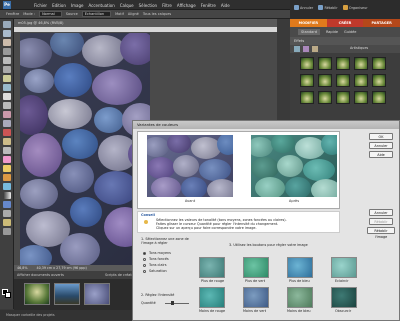 The image size is (400, 321). What do you see at coordinates (6, 150) in the screenshot?
I see `clone-stamp-icon` at bounding box center [6, 150].